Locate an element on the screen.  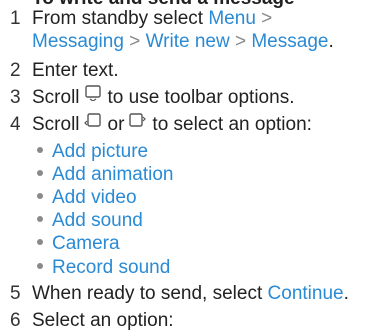
option-add-picture: Add picture is located at coordinates (92, 151).